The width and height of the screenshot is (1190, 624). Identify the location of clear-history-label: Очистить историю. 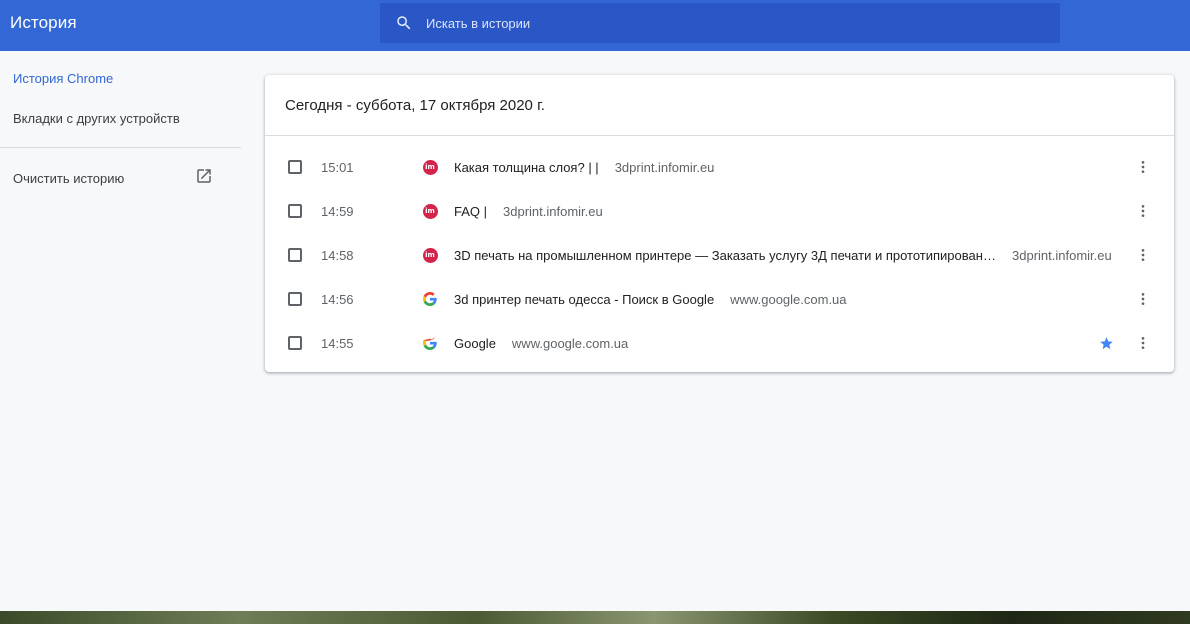
(69, 178).